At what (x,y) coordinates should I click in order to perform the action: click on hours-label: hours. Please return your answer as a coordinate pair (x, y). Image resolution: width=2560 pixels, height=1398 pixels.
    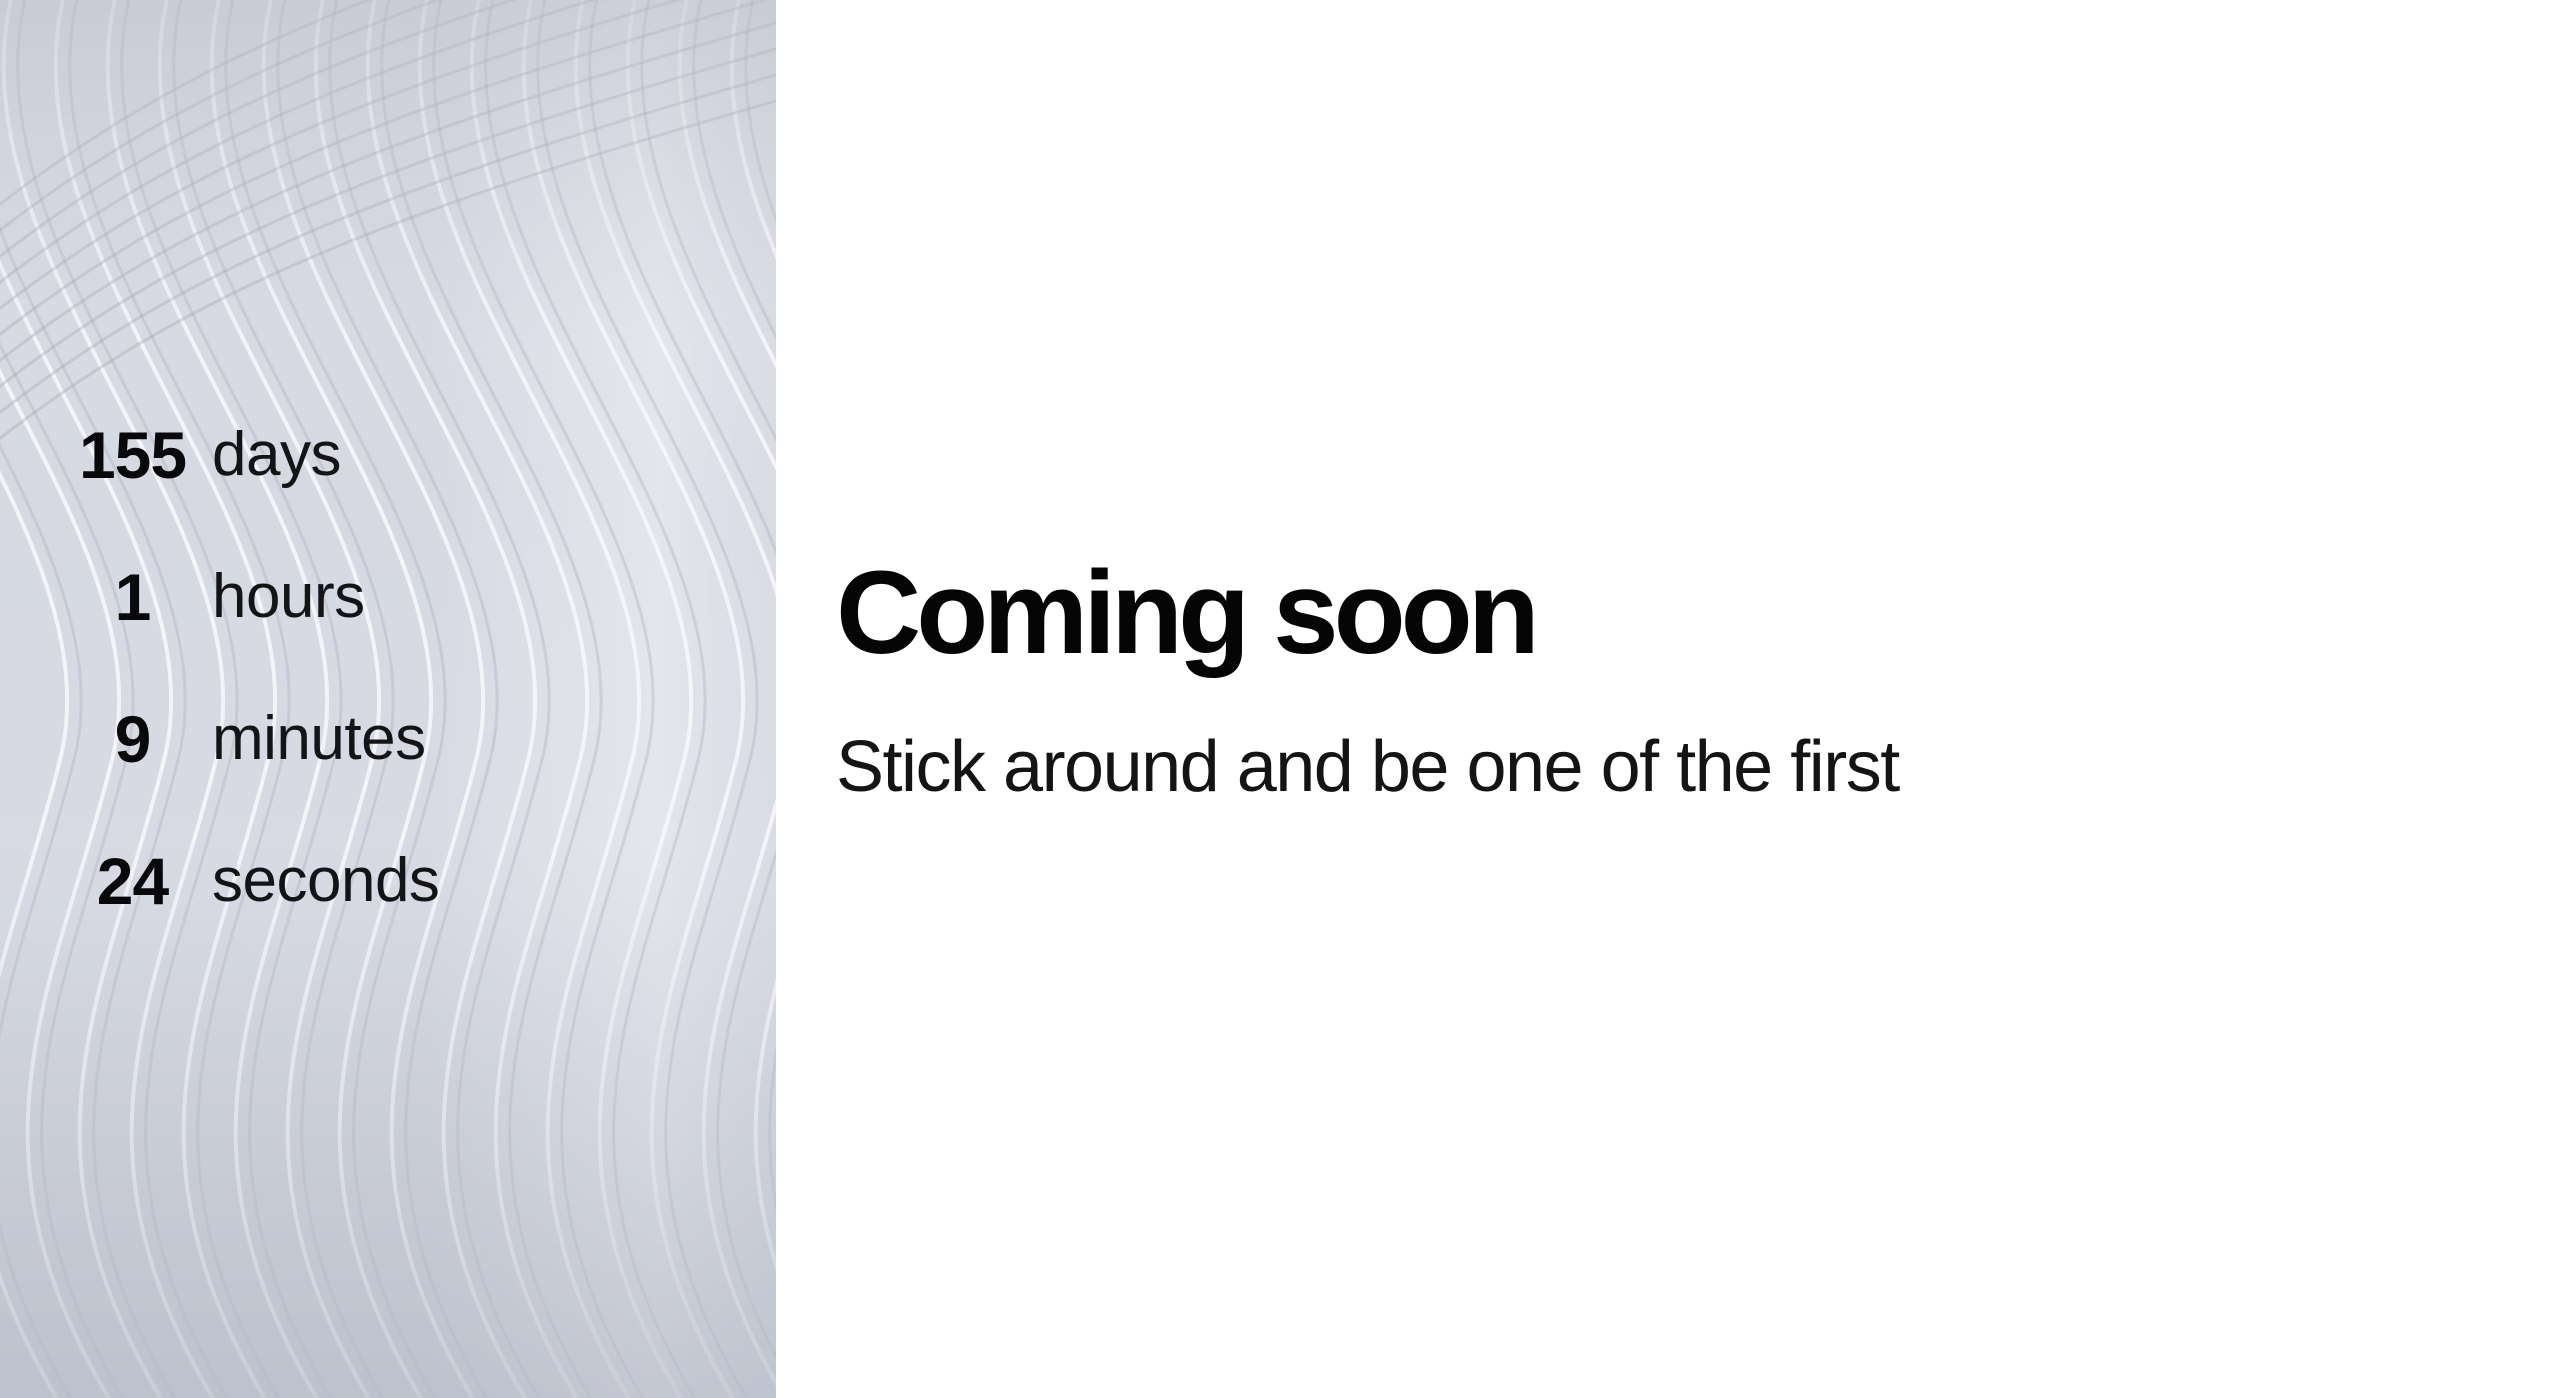
    Looking at the image, I should click on (288, 596).